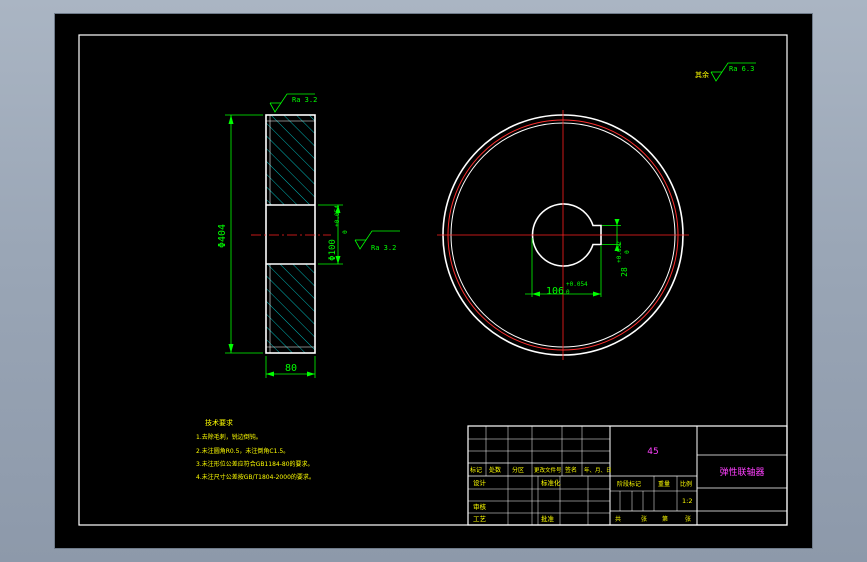  What do you see at coordinates (665, 519) in the screenshot?
I see `sheet-no: 第` at bounding box center [665, 519].